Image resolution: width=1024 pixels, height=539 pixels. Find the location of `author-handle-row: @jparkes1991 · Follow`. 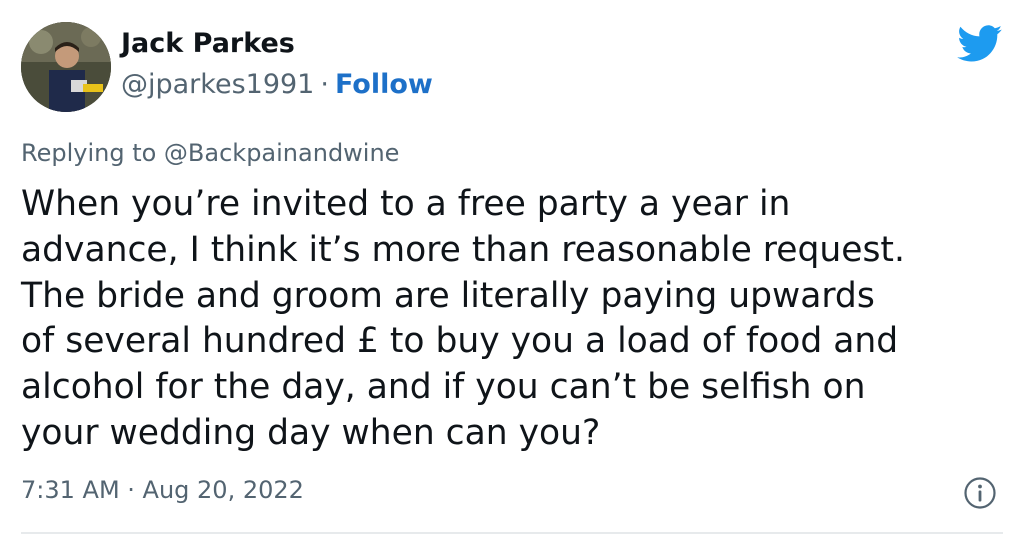

author-handle-row: @jparkes1991 · Follow is located at coordinates (277, 84).